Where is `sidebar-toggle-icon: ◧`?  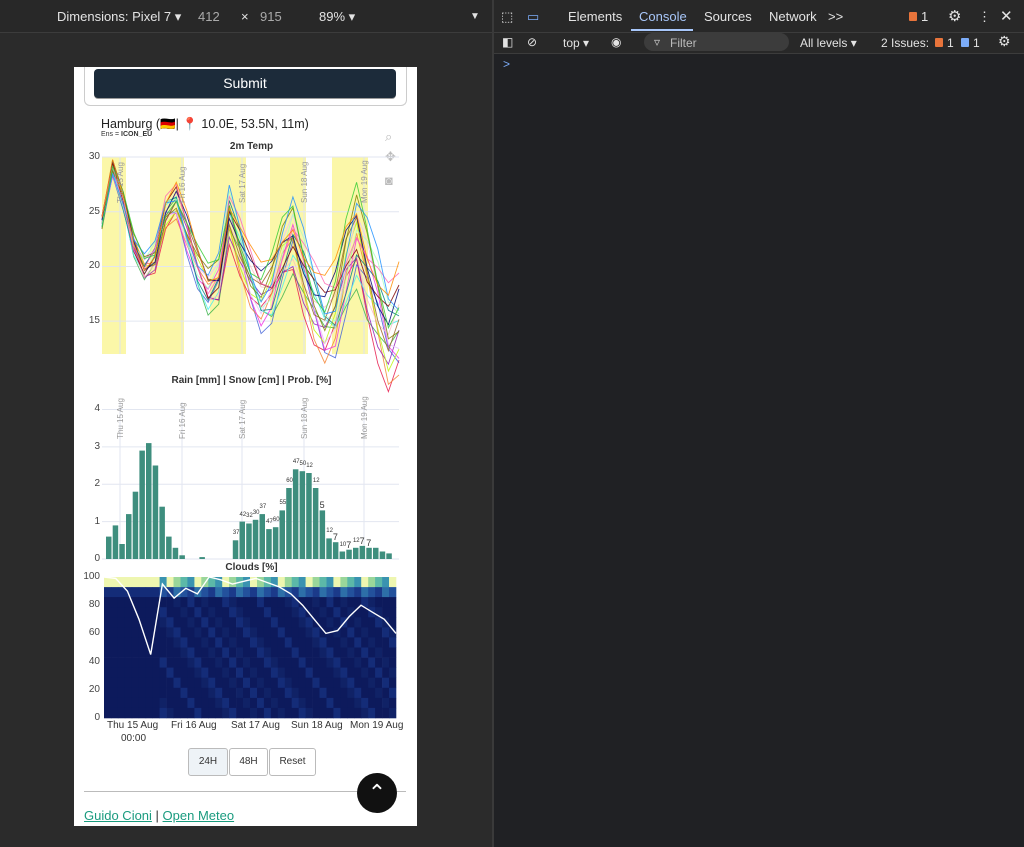
sidebar-toggle-icon: ◧ is located at coordinates (507, 42).